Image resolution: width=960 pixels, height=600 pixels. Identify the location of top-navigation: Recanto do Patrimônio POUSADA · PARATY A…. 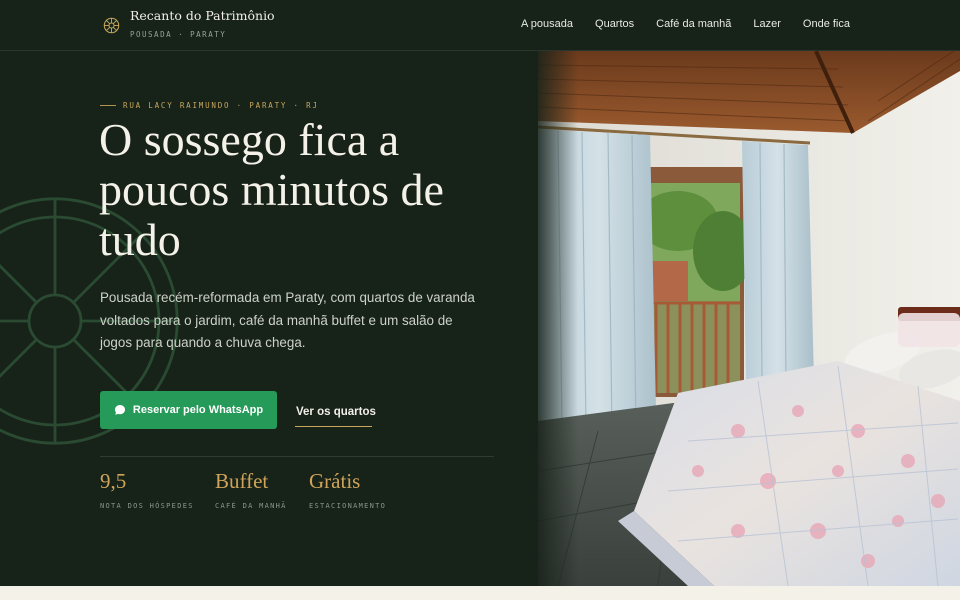
(480, 25).